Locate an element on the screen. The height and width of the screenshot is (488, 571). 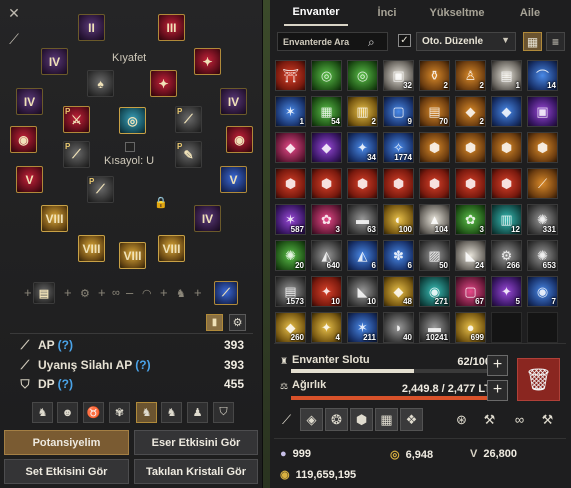
inventory-item: ✺ 331 is located at coordinates (542, 219).